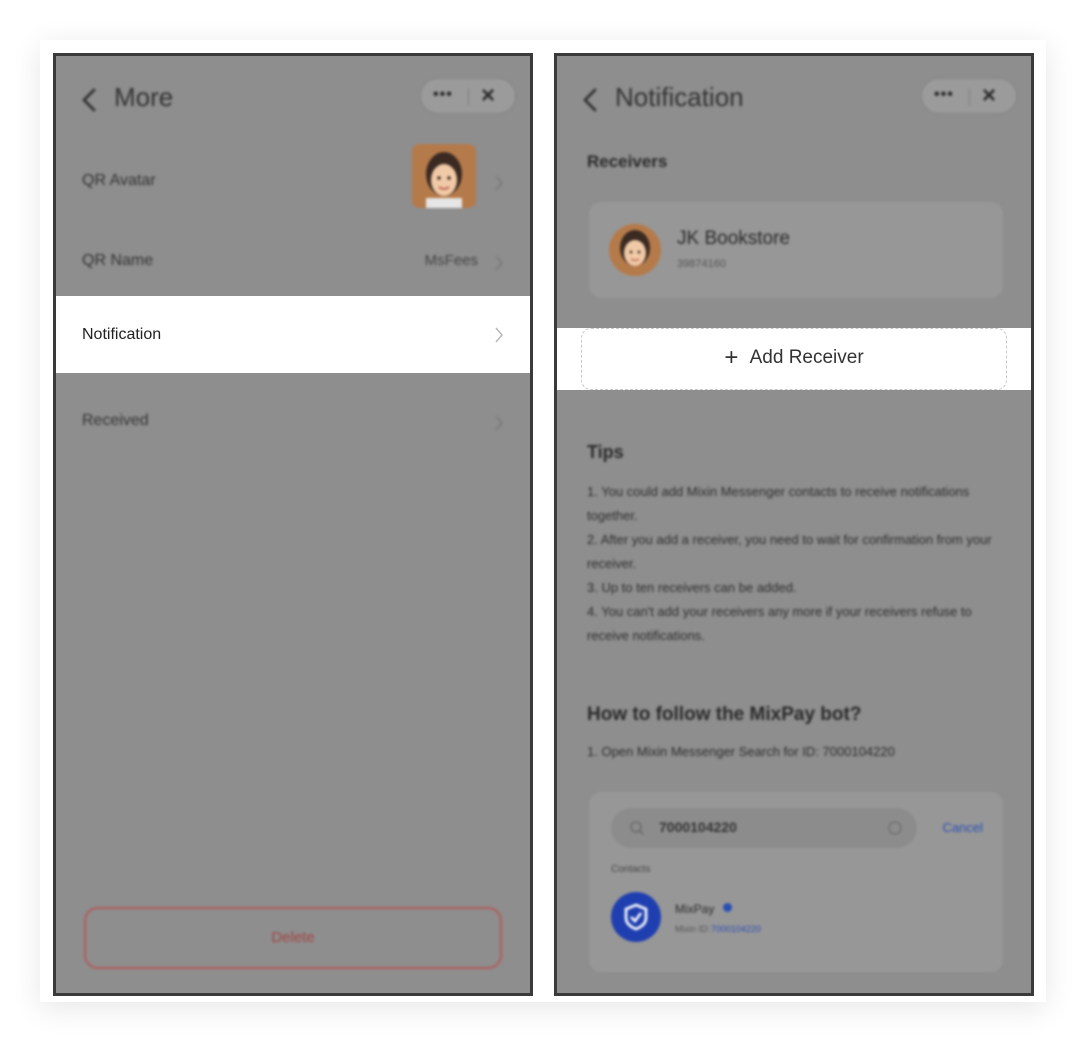 This screenshot has width=1086, height=1042. I want to click on add-receiver-button: + Add Receiver, so click(794, 359).